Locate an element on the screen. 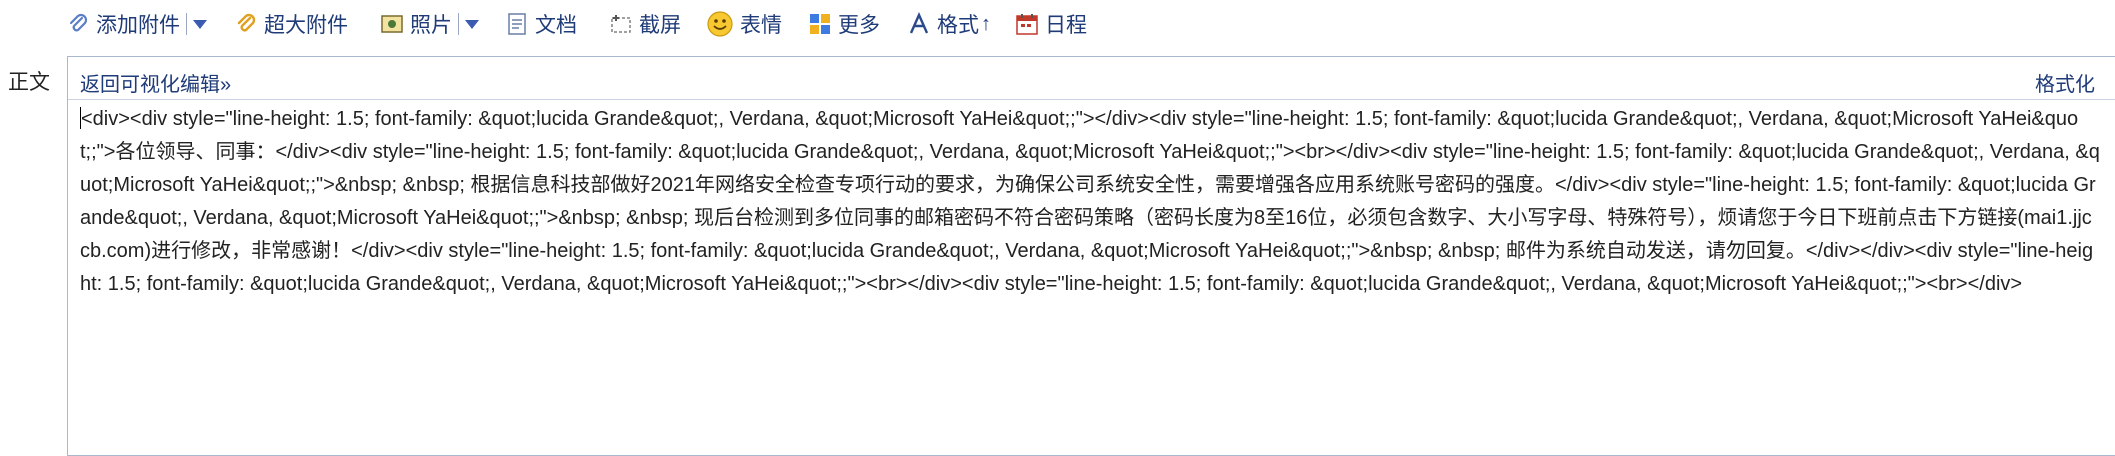  attach-label: 添加附件 is located at coordinates (138, 25).